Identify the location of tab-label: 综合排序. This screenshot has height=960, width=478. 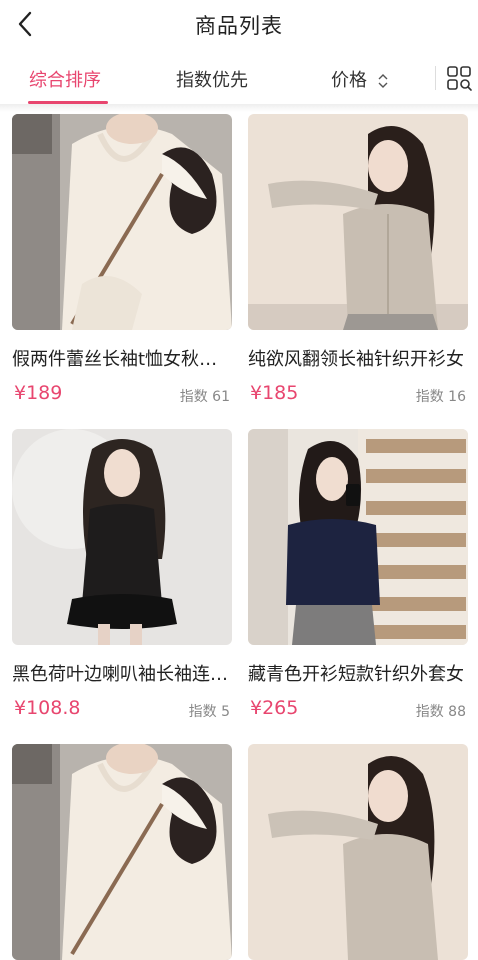
(65, 80).